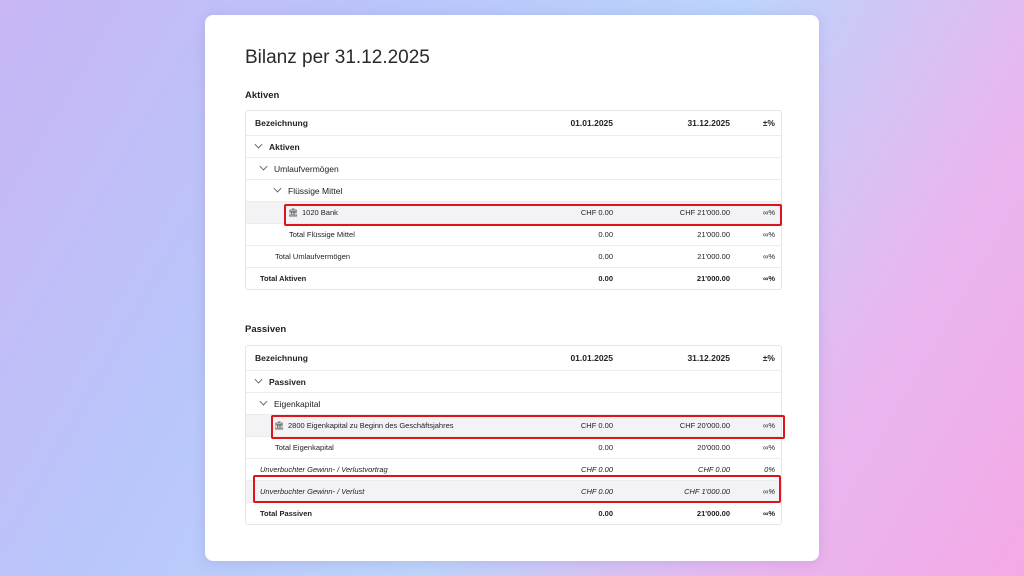  I want to click on page-title: Bilanz per 31.12.2025, so click(337, 57).